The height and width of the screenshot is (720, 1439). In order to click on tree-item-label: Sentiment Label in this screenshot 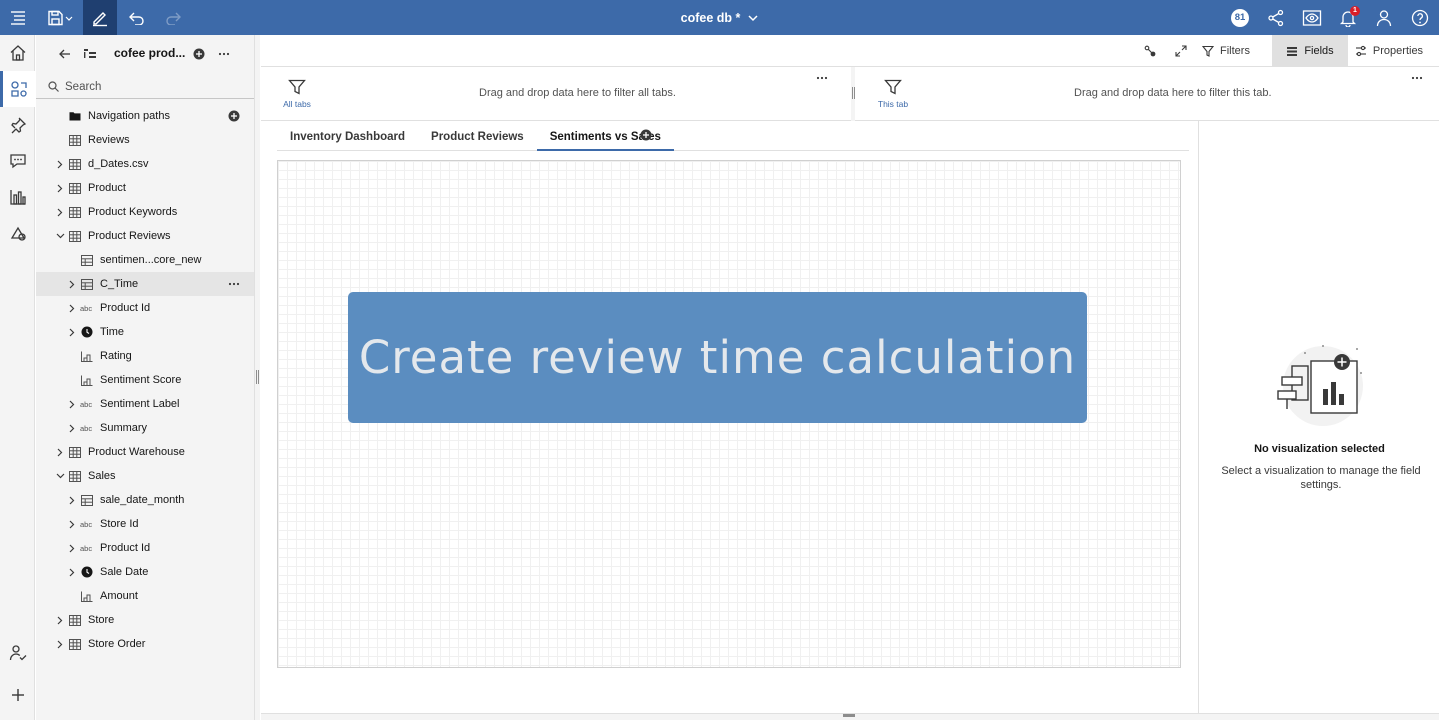, I will do `click(140, 404)`.